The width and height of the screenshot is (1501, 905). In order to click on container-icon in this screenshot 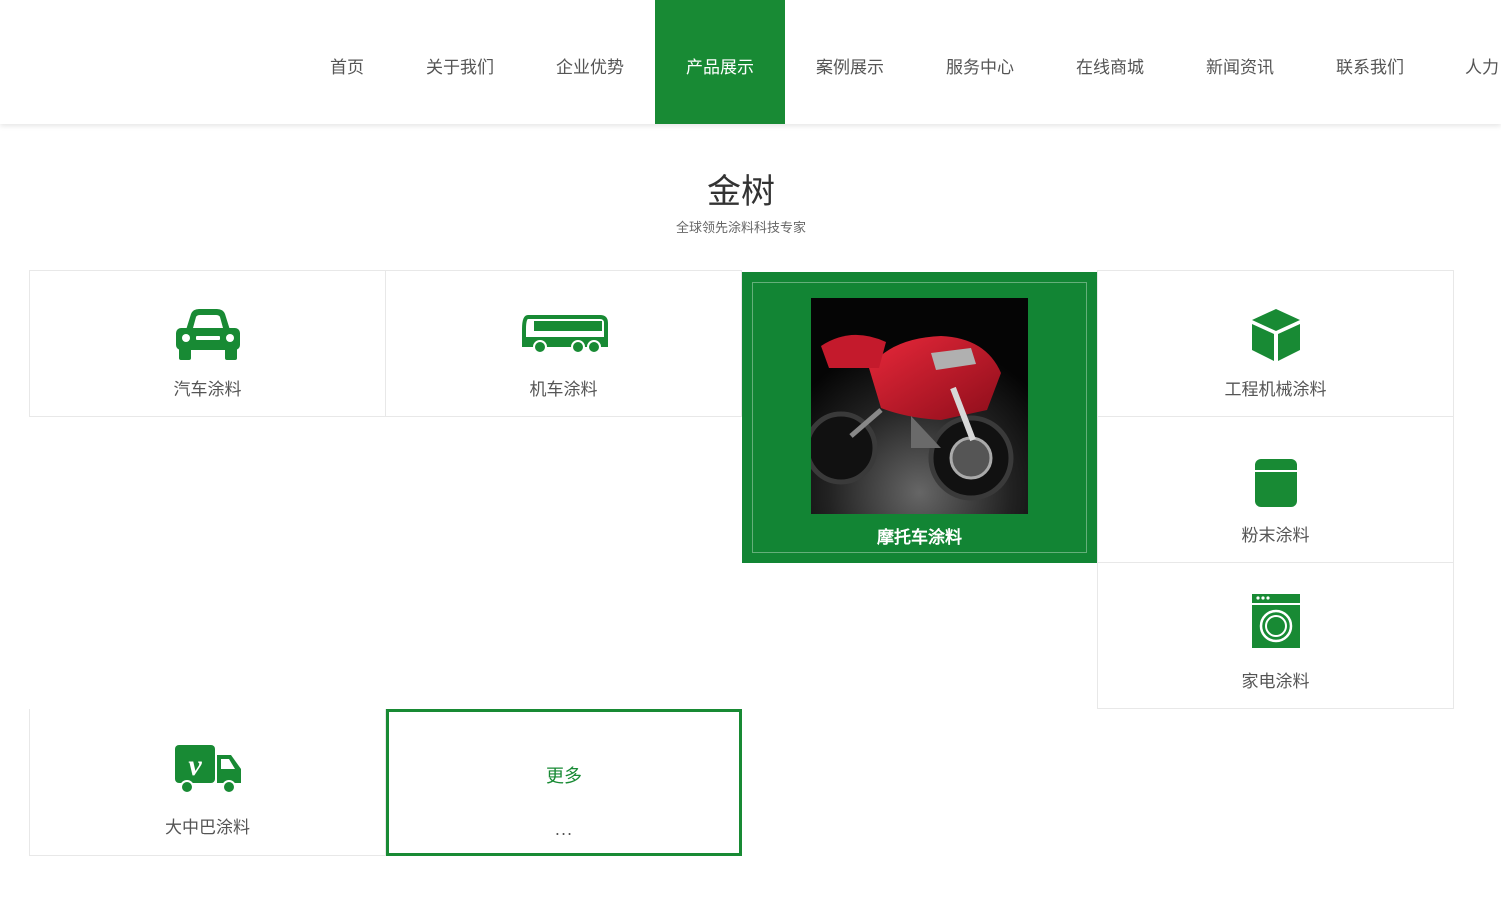, I will do `click(1275, 483)`.